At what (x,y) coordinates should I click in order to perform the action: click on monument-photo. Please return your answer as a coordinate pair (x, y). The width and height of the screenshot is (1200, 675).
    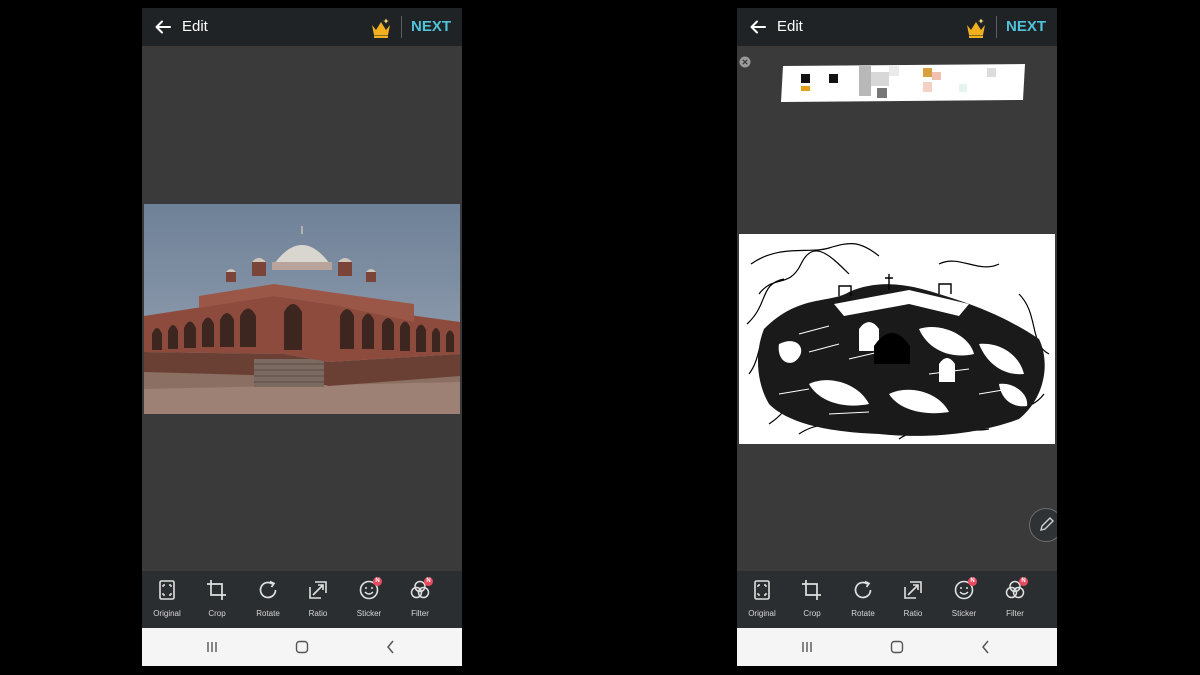
    Looking at the image, I should click on (302, 309).